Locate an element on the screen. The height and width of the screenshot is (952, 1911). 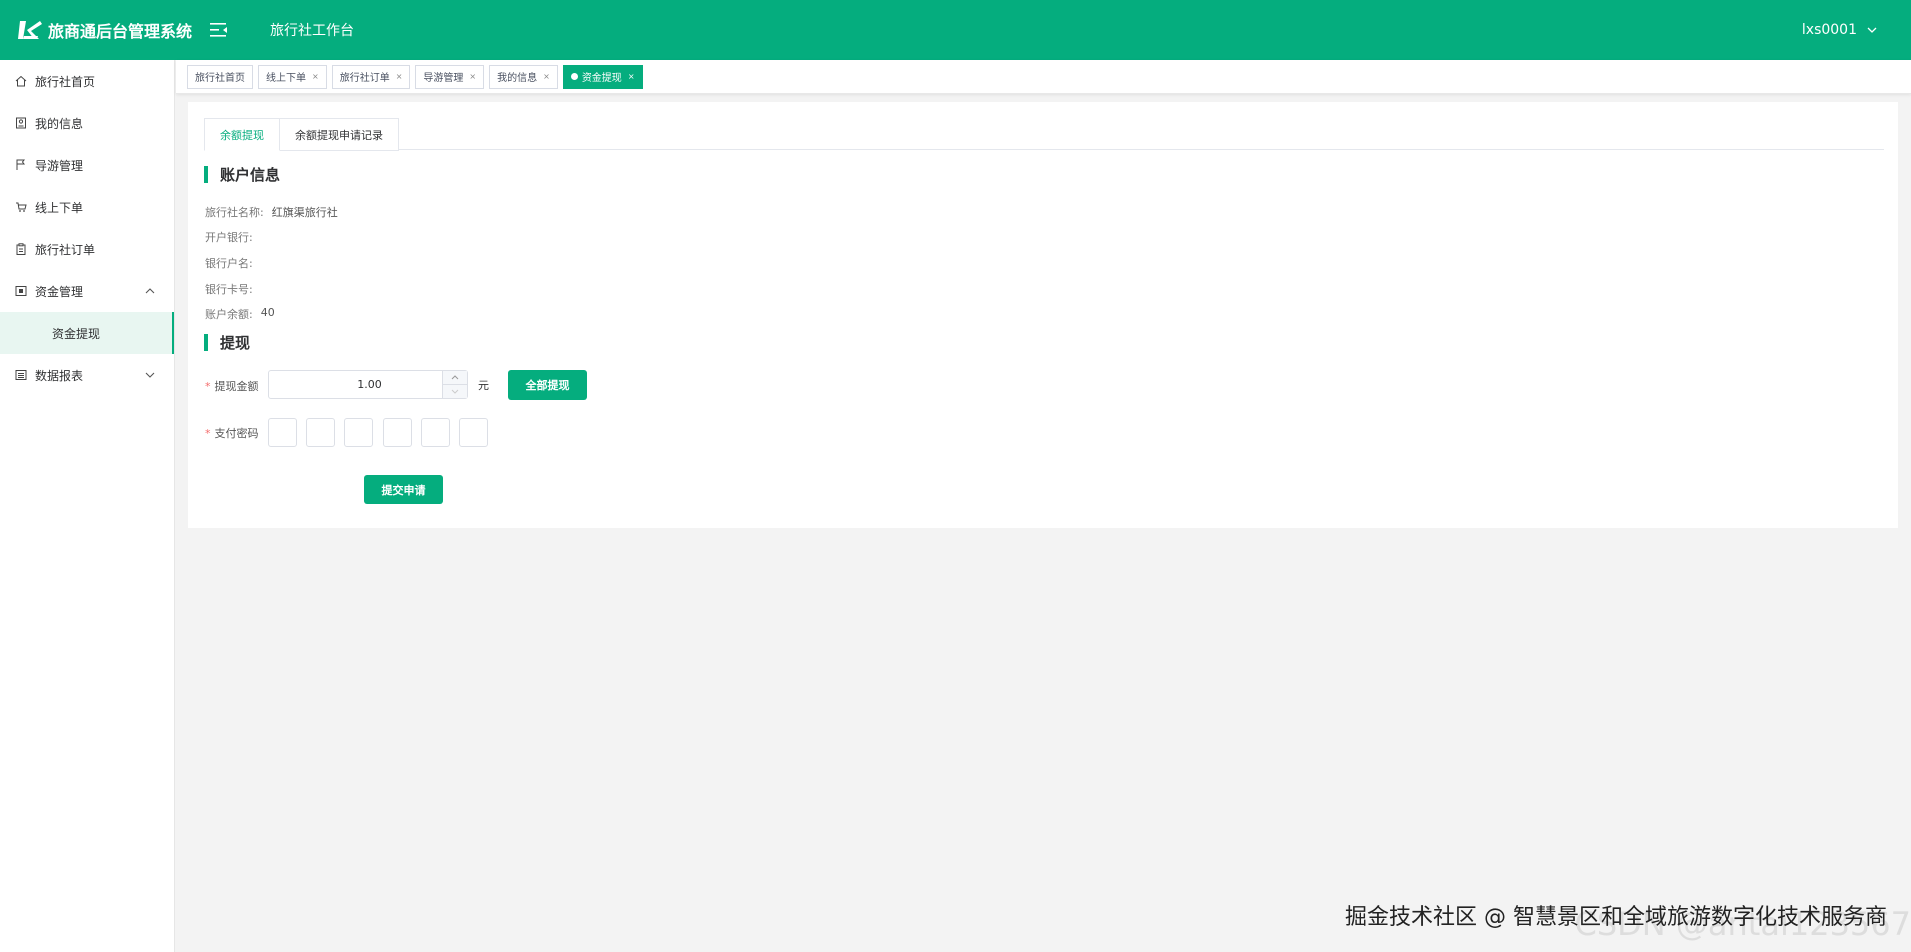
amount-stepper is located at coordinates (368, 384).